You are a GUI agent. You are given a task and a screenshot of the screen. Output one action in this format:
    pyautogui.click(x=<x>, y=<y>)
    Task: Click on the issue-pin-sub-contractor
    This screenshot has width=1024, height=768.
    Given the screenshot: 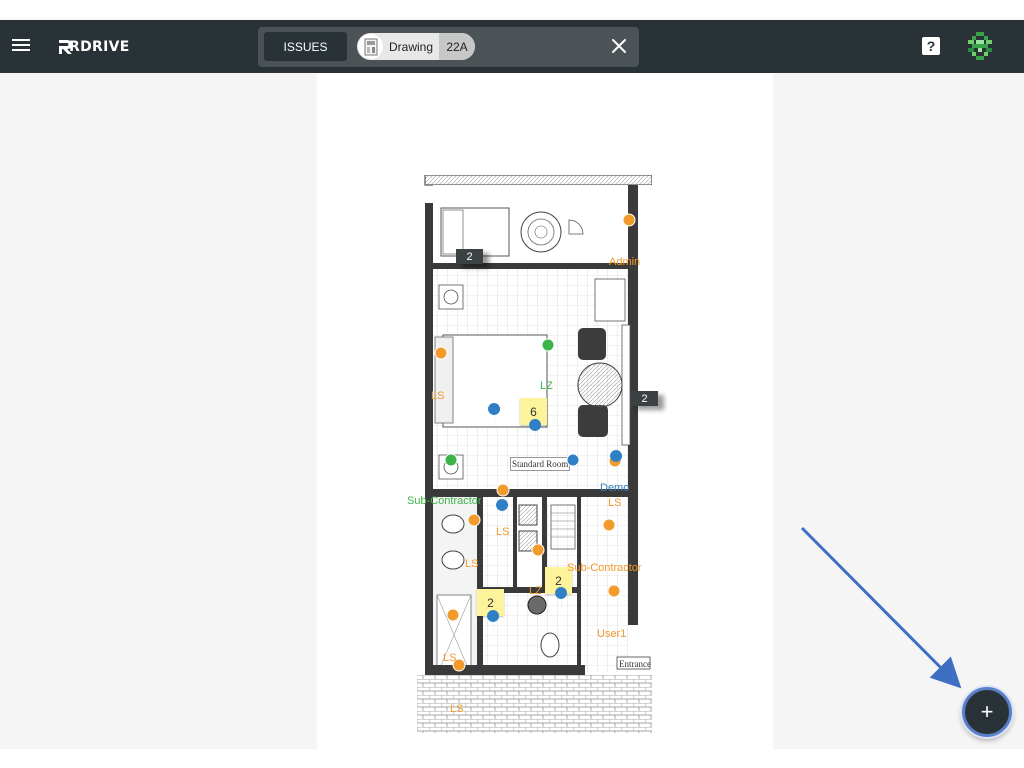 What is the action you would take?
    pyautogui.click(x=503, y=490)
    